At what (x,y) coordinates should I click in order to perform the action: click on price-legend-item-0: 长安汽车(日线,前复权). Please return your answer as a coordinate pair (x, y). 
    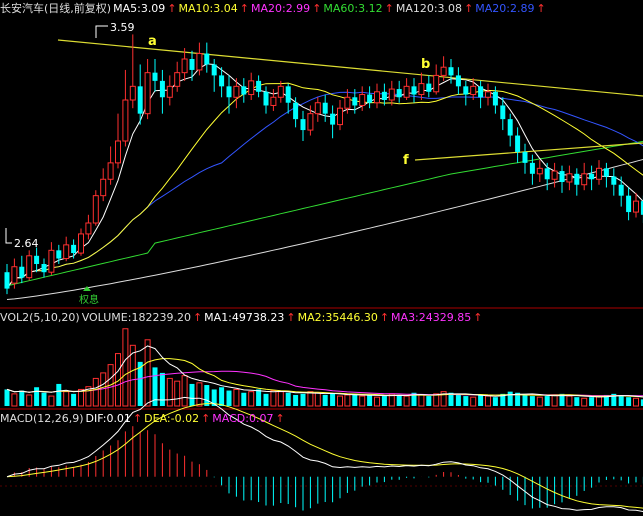
    Looking at the image, I should click on (56, 8).